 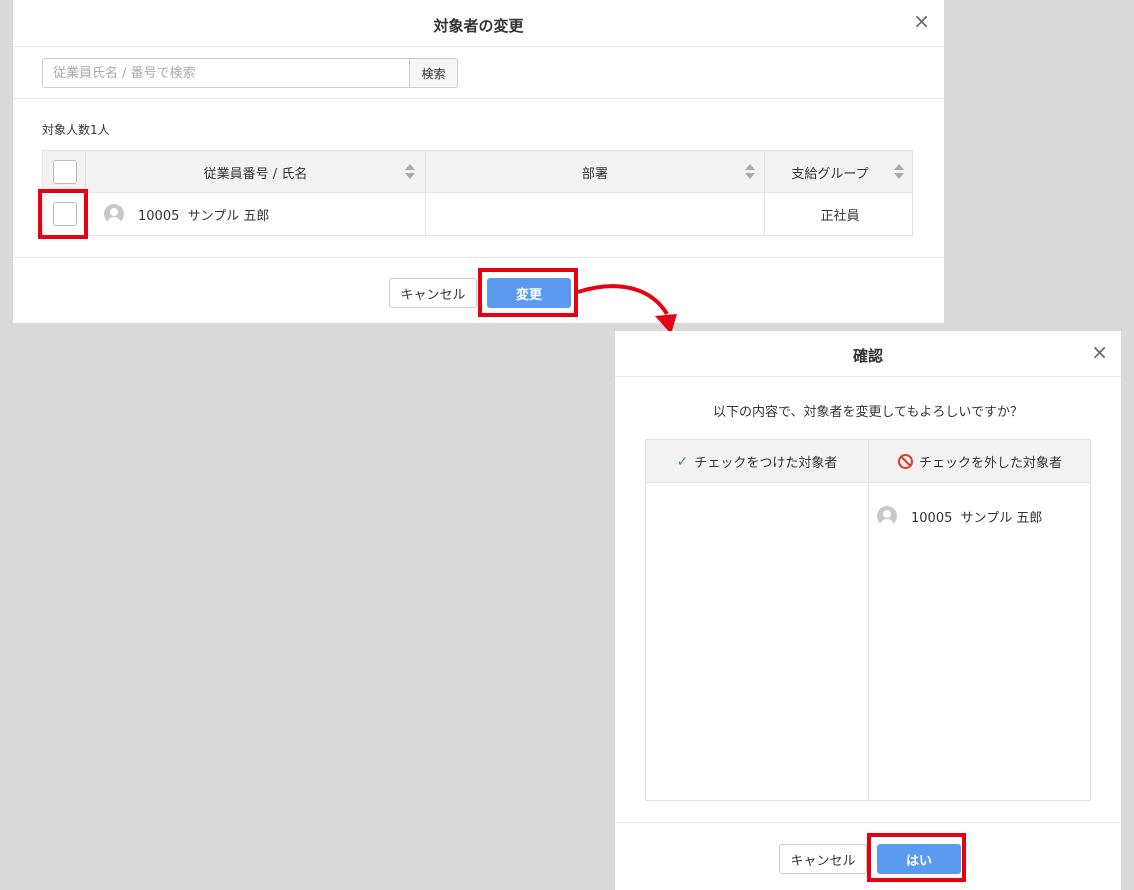 I want to click on column-header-department: 部署, so click(x=595, y=172).